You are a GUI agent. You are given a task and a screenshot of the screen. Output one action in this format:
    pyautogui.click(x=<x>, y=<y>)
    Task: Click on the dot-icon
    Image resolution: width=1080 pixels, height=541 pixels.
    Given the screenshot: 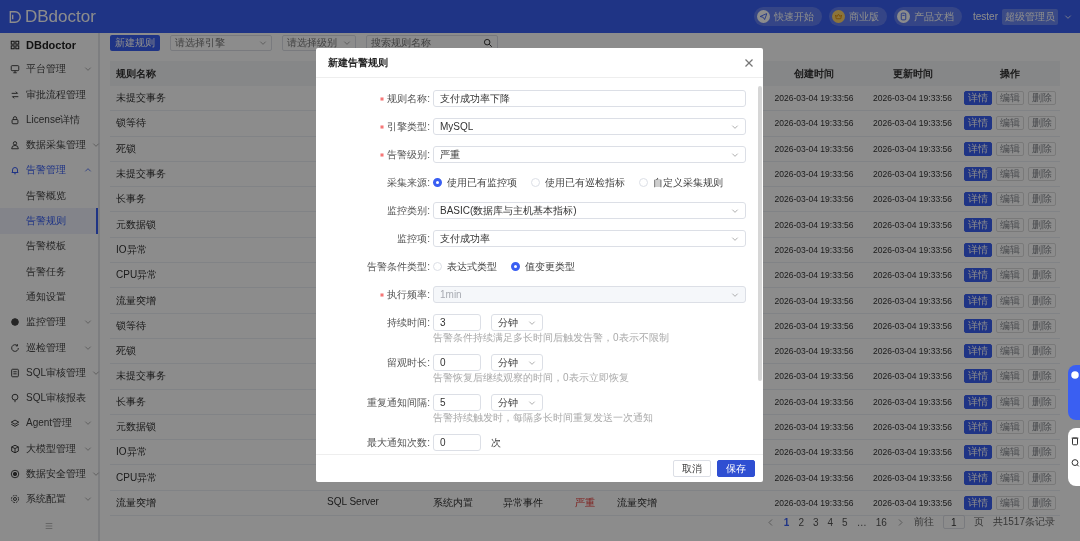 What is the action you would take?
    pyautogui.click(x=15, y=322)
    